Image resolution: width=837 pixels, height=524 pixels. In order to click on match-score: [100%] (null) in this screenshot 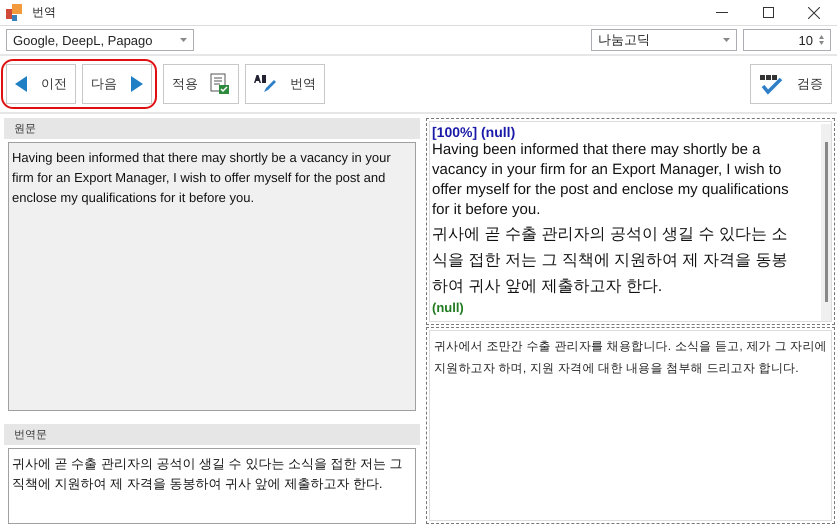, I will do `click(474, 132)`.